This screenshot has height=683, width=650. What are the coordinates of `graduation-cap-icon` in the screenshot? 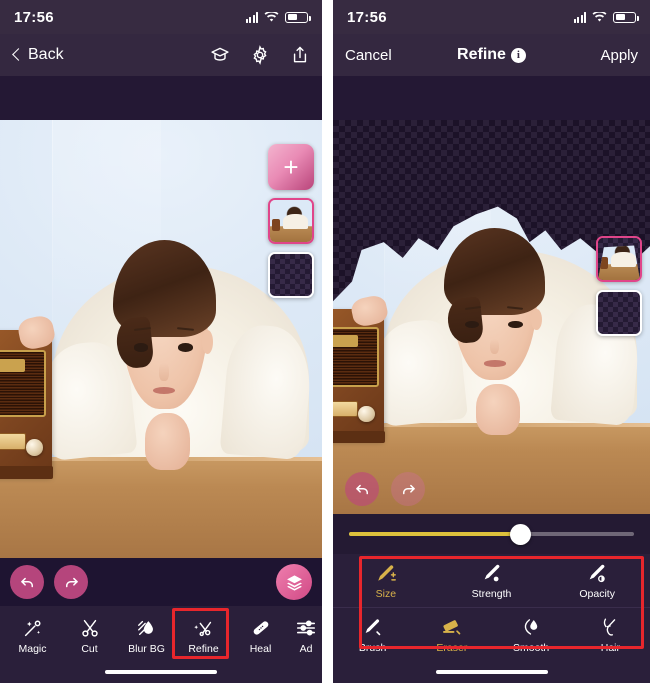 It's located at (220, 55).